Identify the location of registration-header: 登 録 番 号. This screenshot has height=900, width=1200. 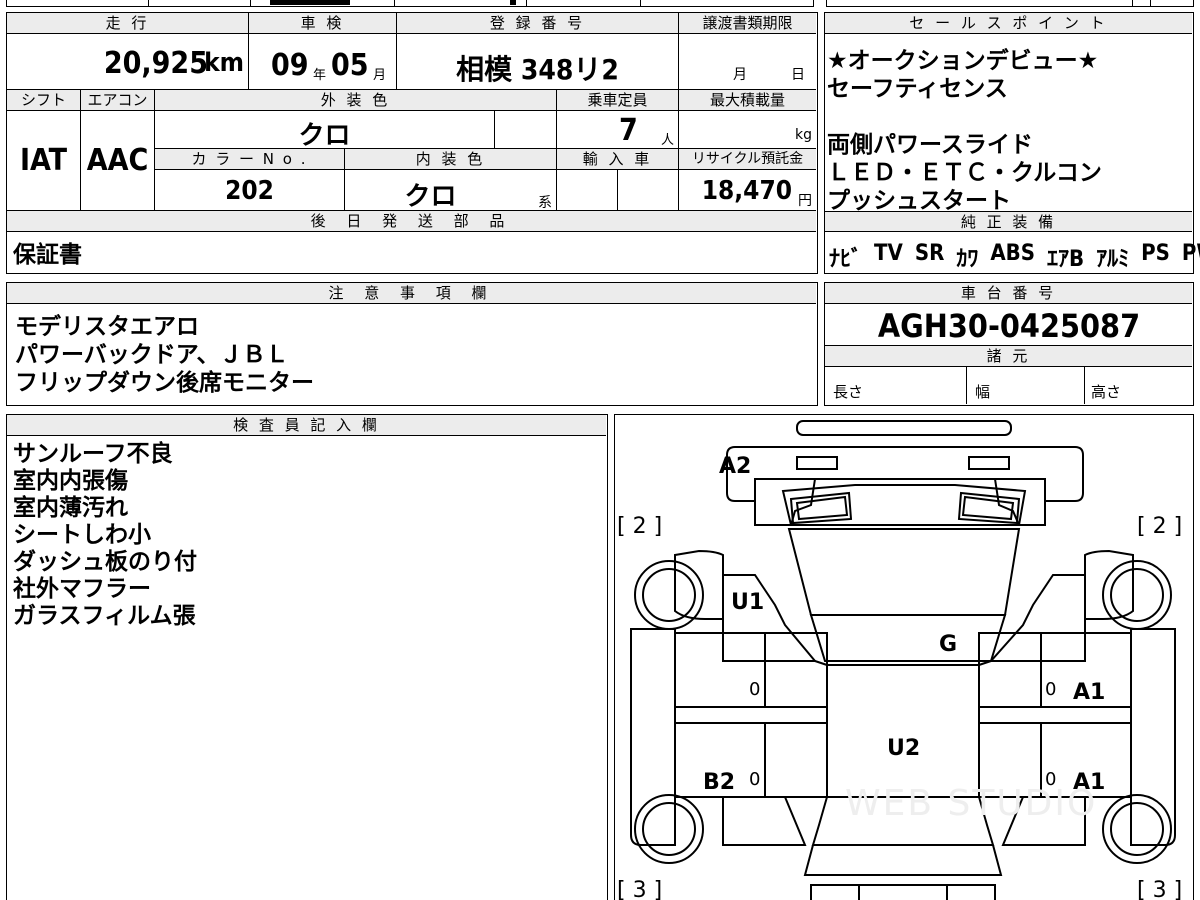
(538, 23).